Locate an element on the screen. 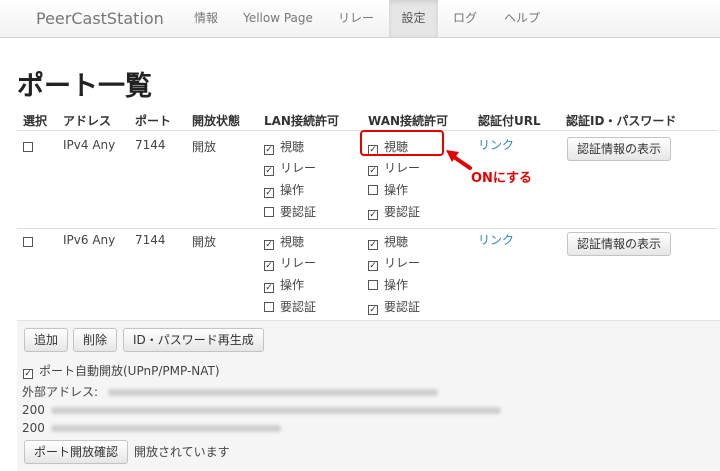 This screenshot has width=720, height=471. header-port: ポート is located at coordinates (153, 121).